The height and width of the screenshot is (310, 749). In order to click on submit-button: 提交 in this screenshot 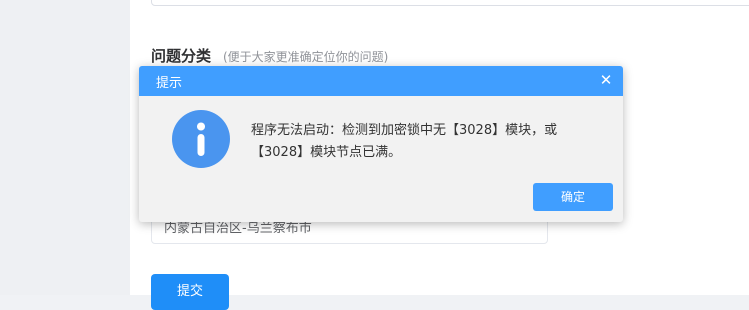, I will do `click(190, 292)`.